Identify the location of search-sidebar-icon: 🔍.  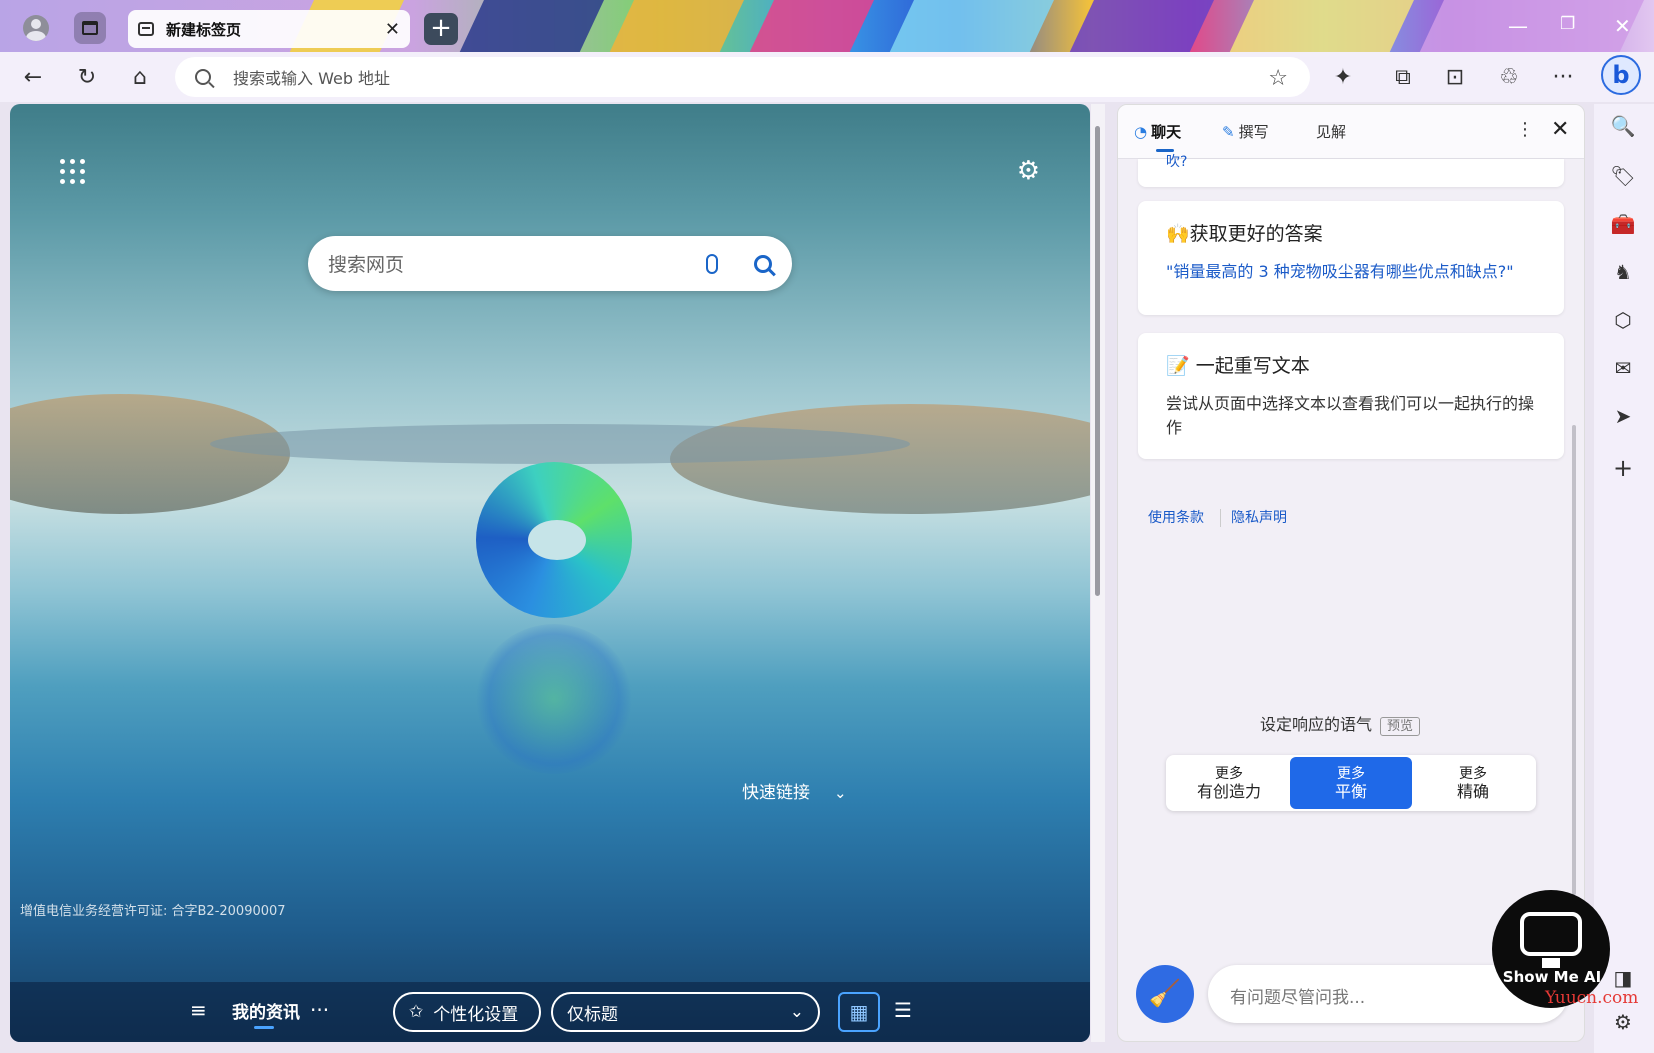
(1623, 127).